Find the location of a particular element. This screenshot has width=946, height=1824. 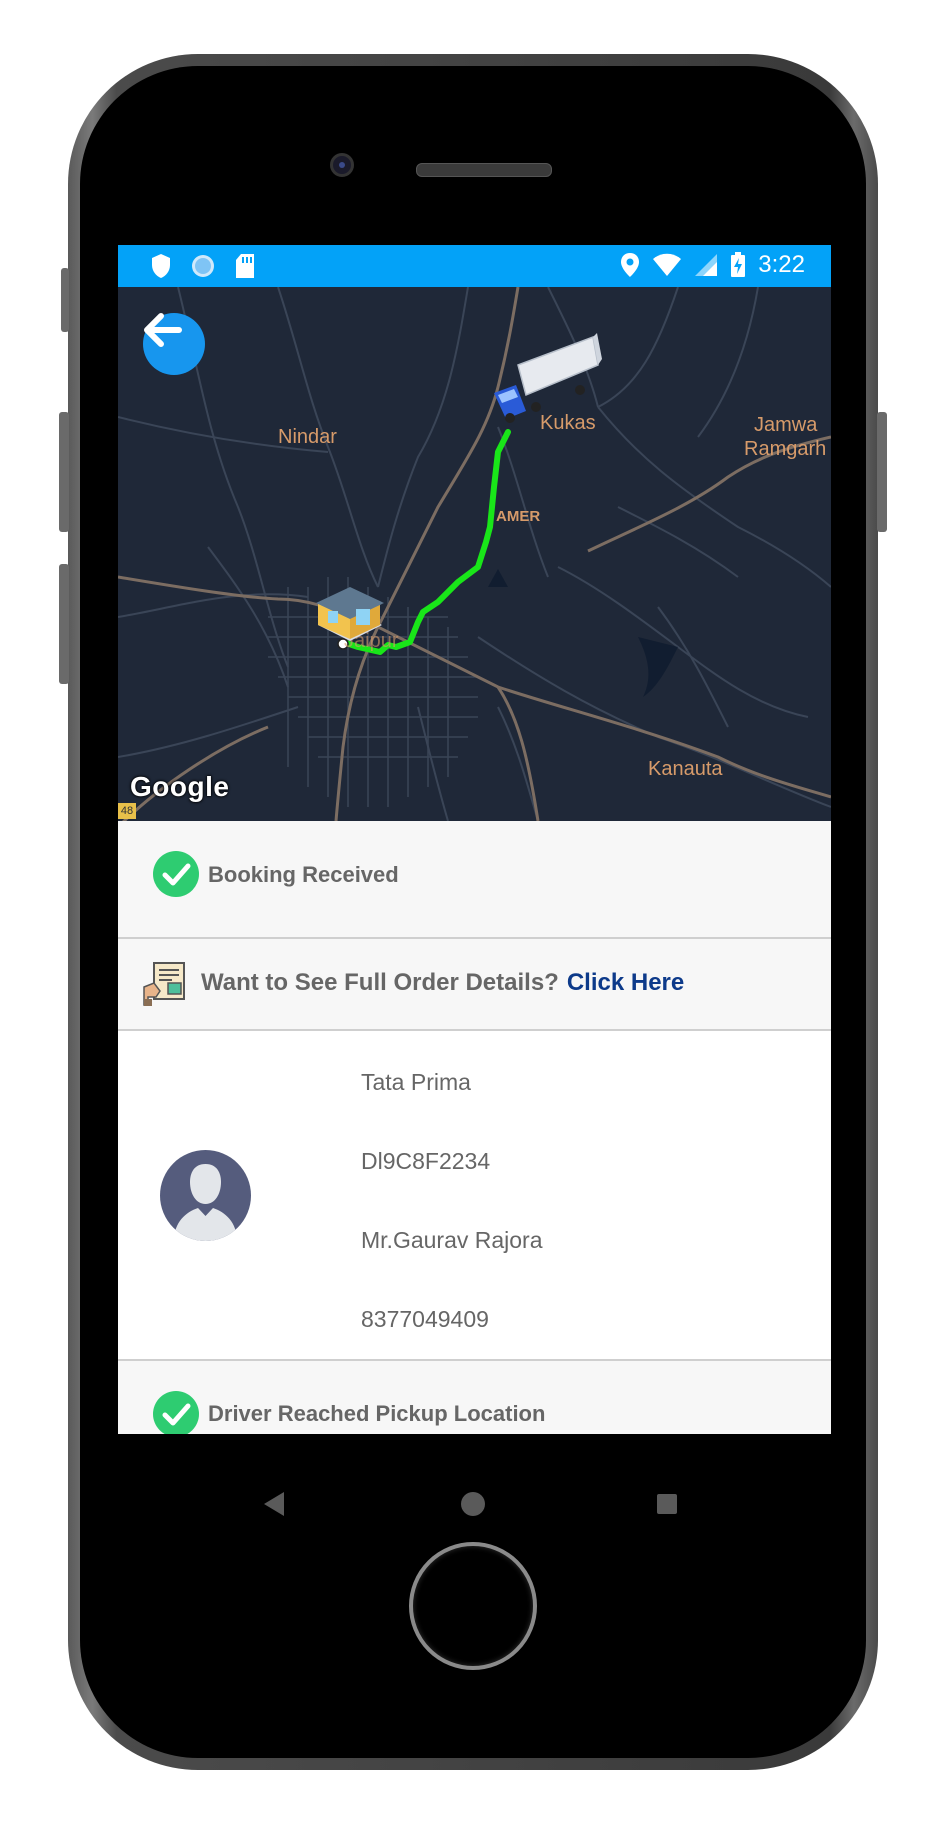

sd-card-icon is located at coordinates (245, 266).